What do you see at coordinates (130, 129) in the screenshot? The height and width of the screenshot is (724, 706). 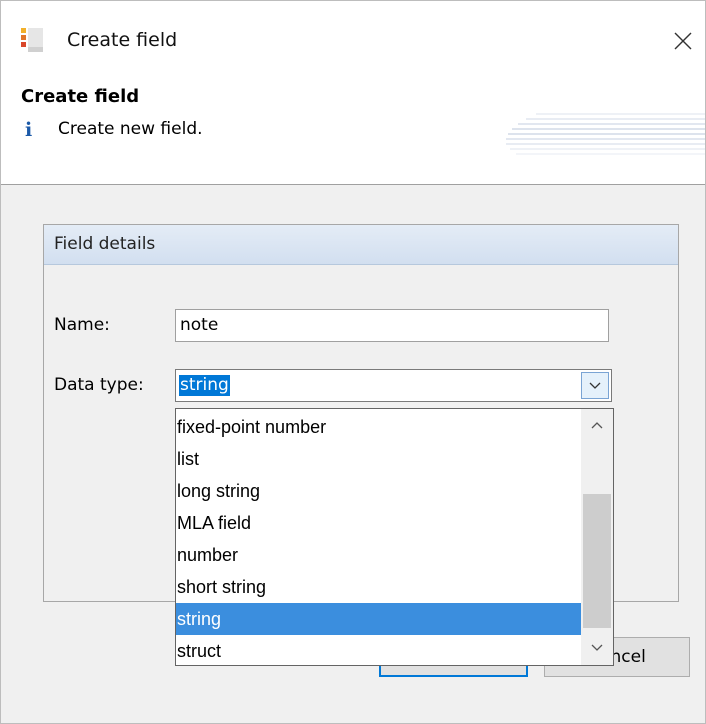 I see `banner-message: Create new field.` at bounding box center [130, 129].